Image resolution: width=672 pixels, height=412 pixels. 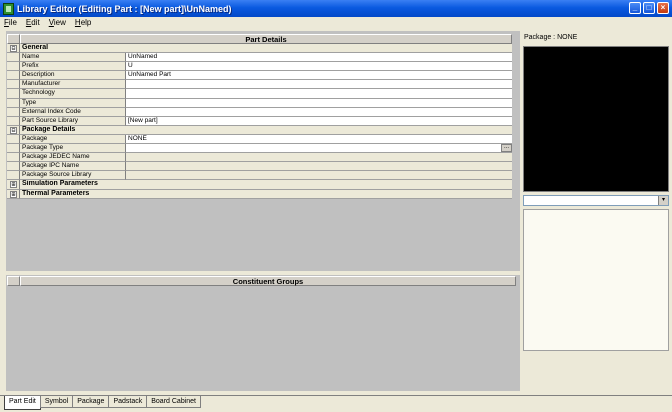 What do you see at coordinates (336, 22) in the screenshot?
I see `menu-bar: File Edit View Help` at bounding box center [336, 22].